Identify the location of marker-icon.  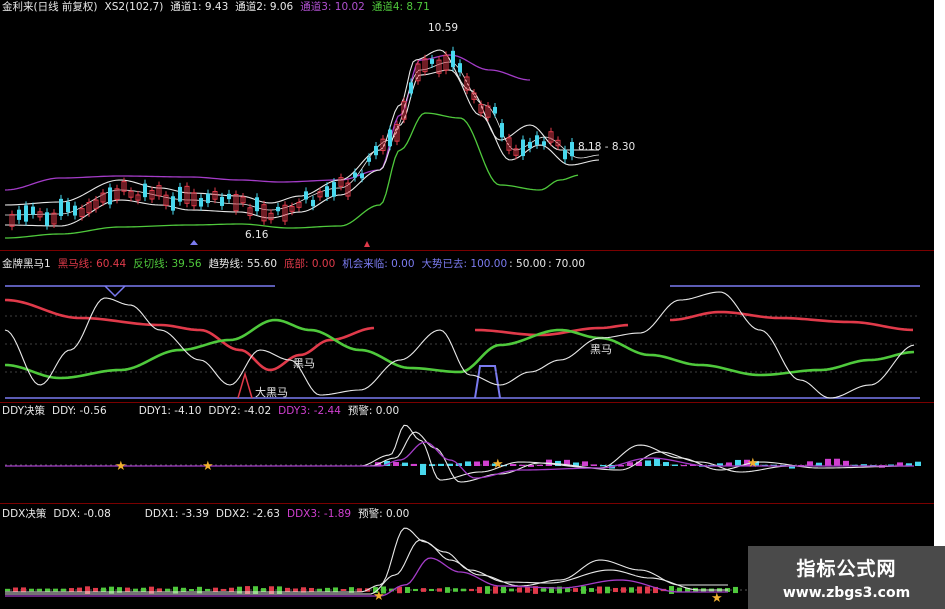
(194, 242).